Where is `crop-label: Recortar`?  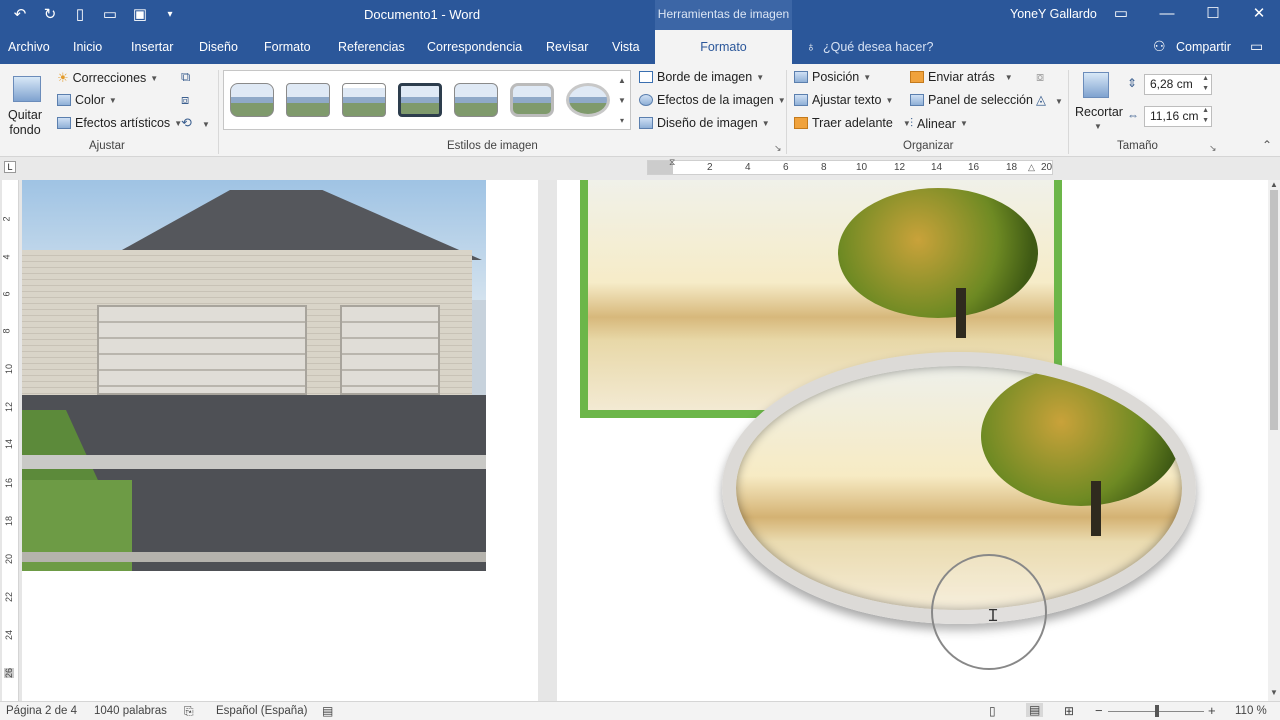
crop-label: Recortar is located at coordinates (1099, 112).